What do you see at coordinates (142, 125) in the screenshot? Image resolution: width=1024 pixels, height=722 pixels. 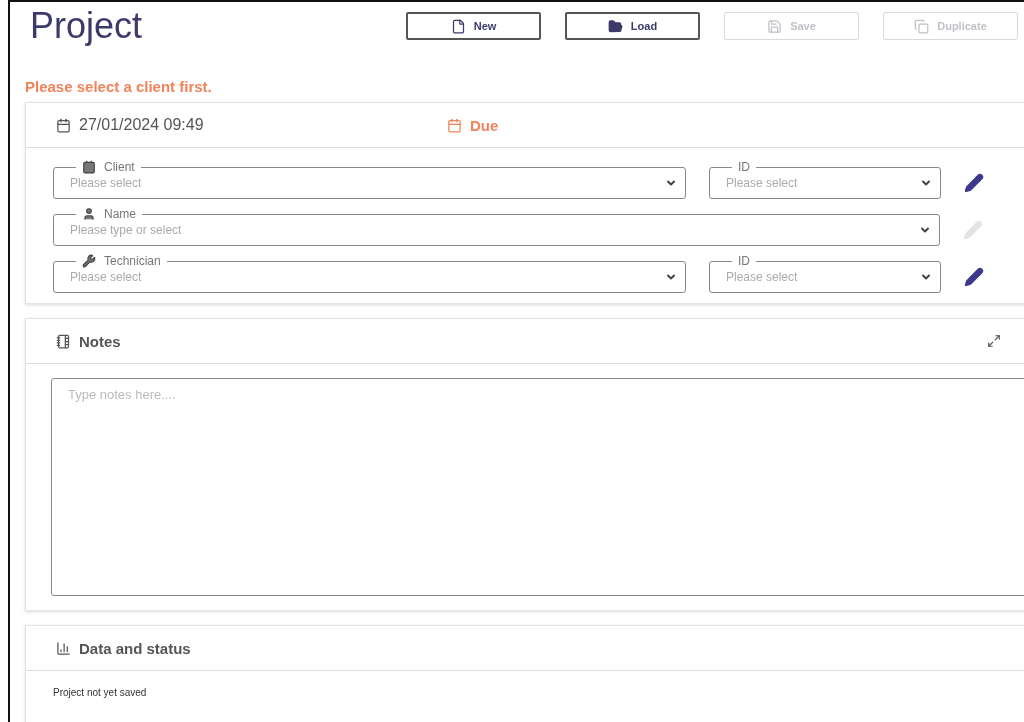 I see `date-text: 27/01/2024 09:49` at bounding box center [142, 125].